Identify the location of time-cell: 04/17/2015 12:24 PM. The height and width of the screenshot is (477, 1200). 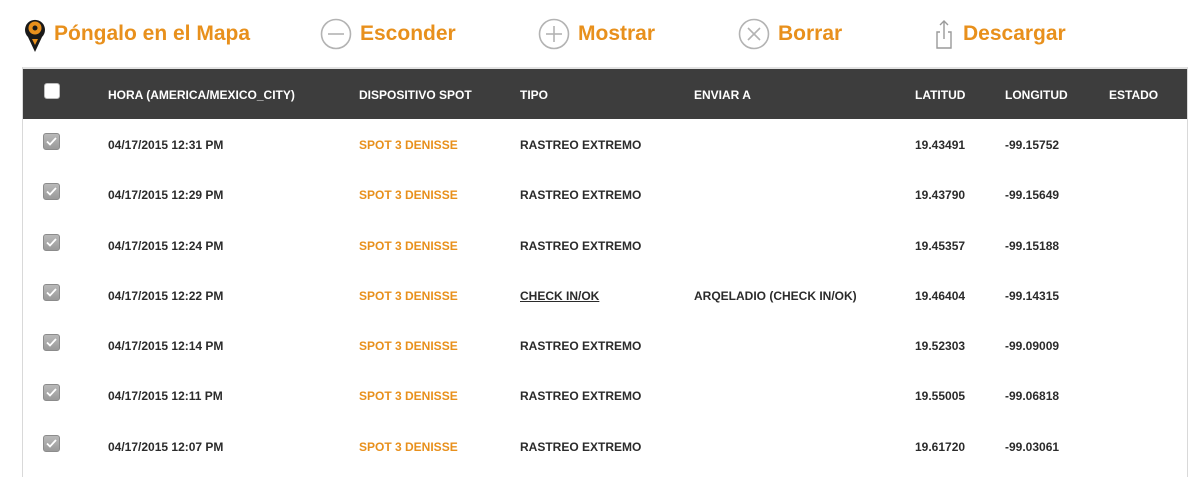
(166, 245).